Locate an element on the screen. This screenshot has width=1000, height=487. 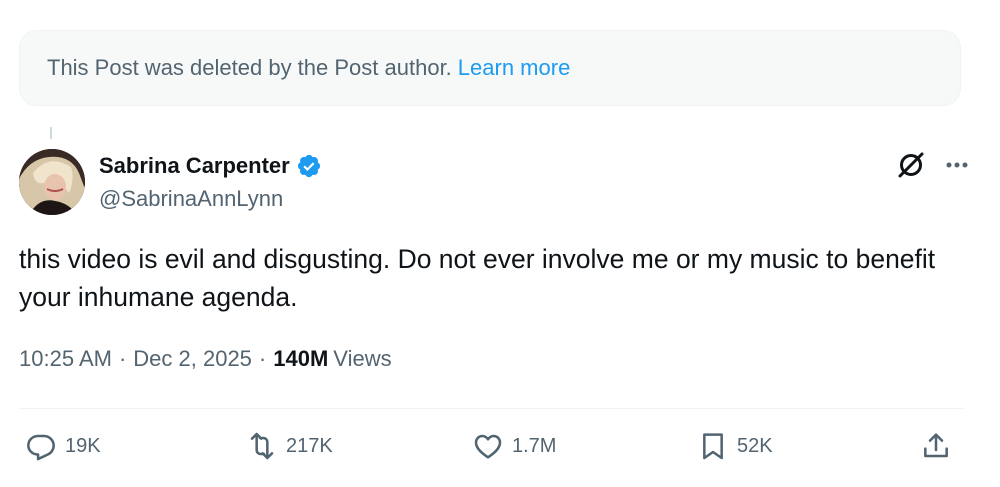
views-label: Views is located at coordinates (362, 358).